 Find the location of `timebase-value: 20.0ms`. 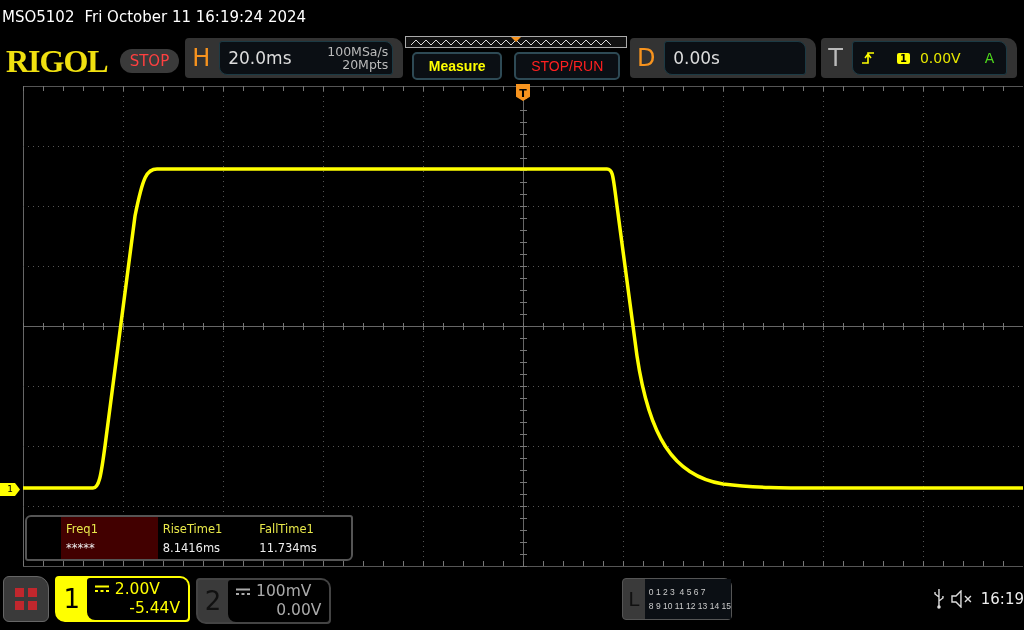

timebase-value: 20.0ms is located at coordinates (260, 58).